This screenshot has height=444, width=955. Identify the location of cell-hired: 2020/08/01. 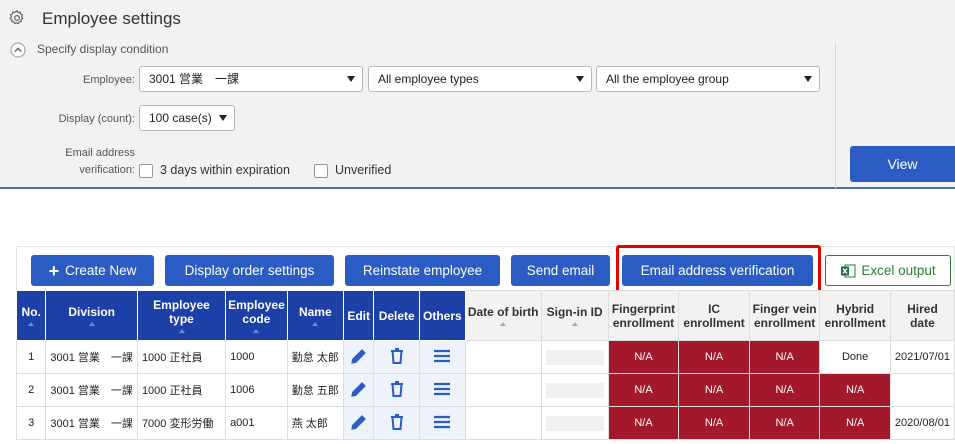
(922, 423).